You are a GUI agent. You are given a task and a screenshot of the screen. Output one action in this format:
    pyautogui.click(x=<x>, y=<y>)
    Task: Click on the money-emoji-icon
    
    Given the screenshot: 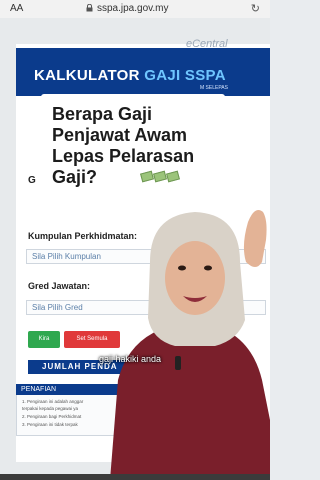 What is the action you would take?
    pyautogui.click(x=160, y=177)
    